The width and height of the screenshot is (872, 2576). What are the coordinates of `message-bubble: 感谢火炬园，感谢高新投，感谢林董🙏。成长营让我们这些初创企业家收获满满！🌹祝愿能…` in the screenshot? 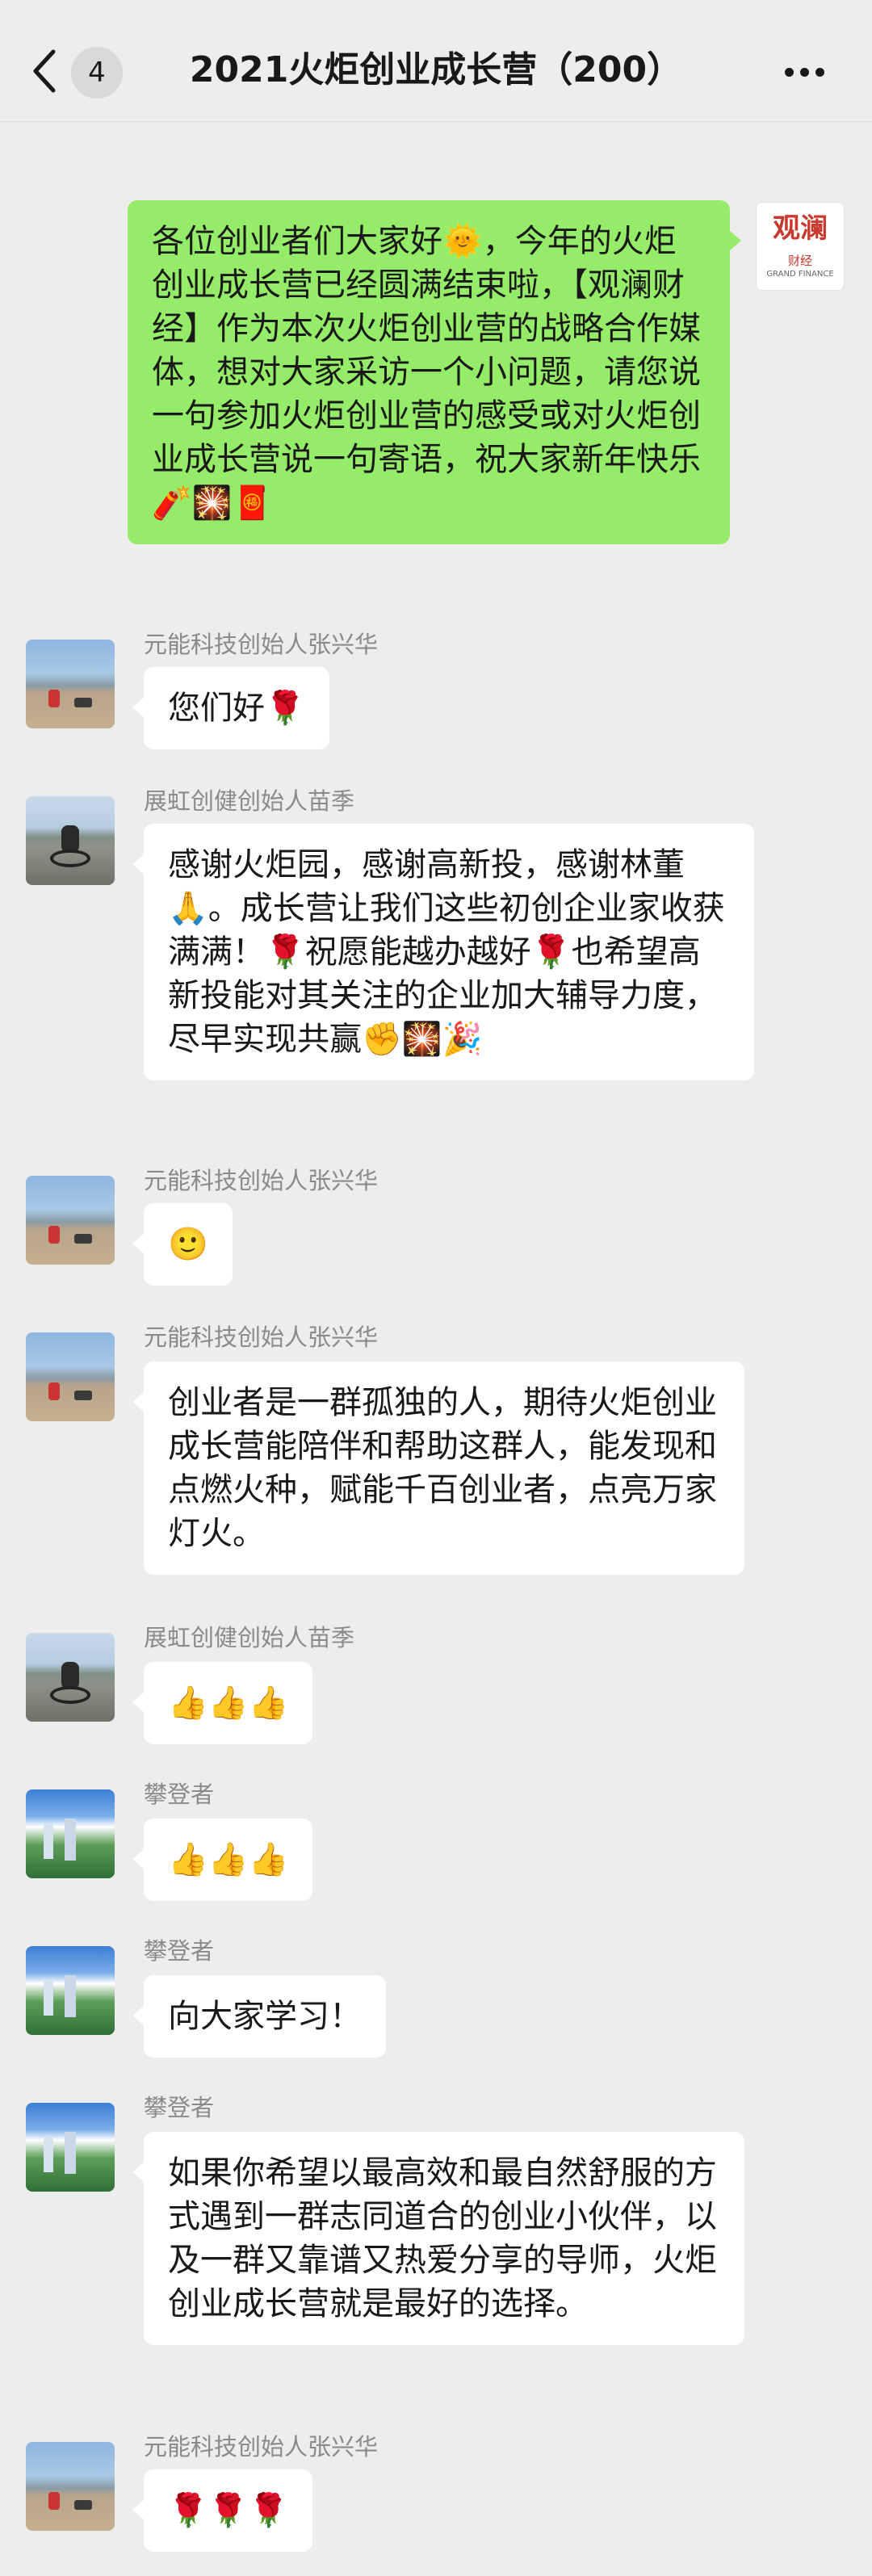 It's located at (443, 952).